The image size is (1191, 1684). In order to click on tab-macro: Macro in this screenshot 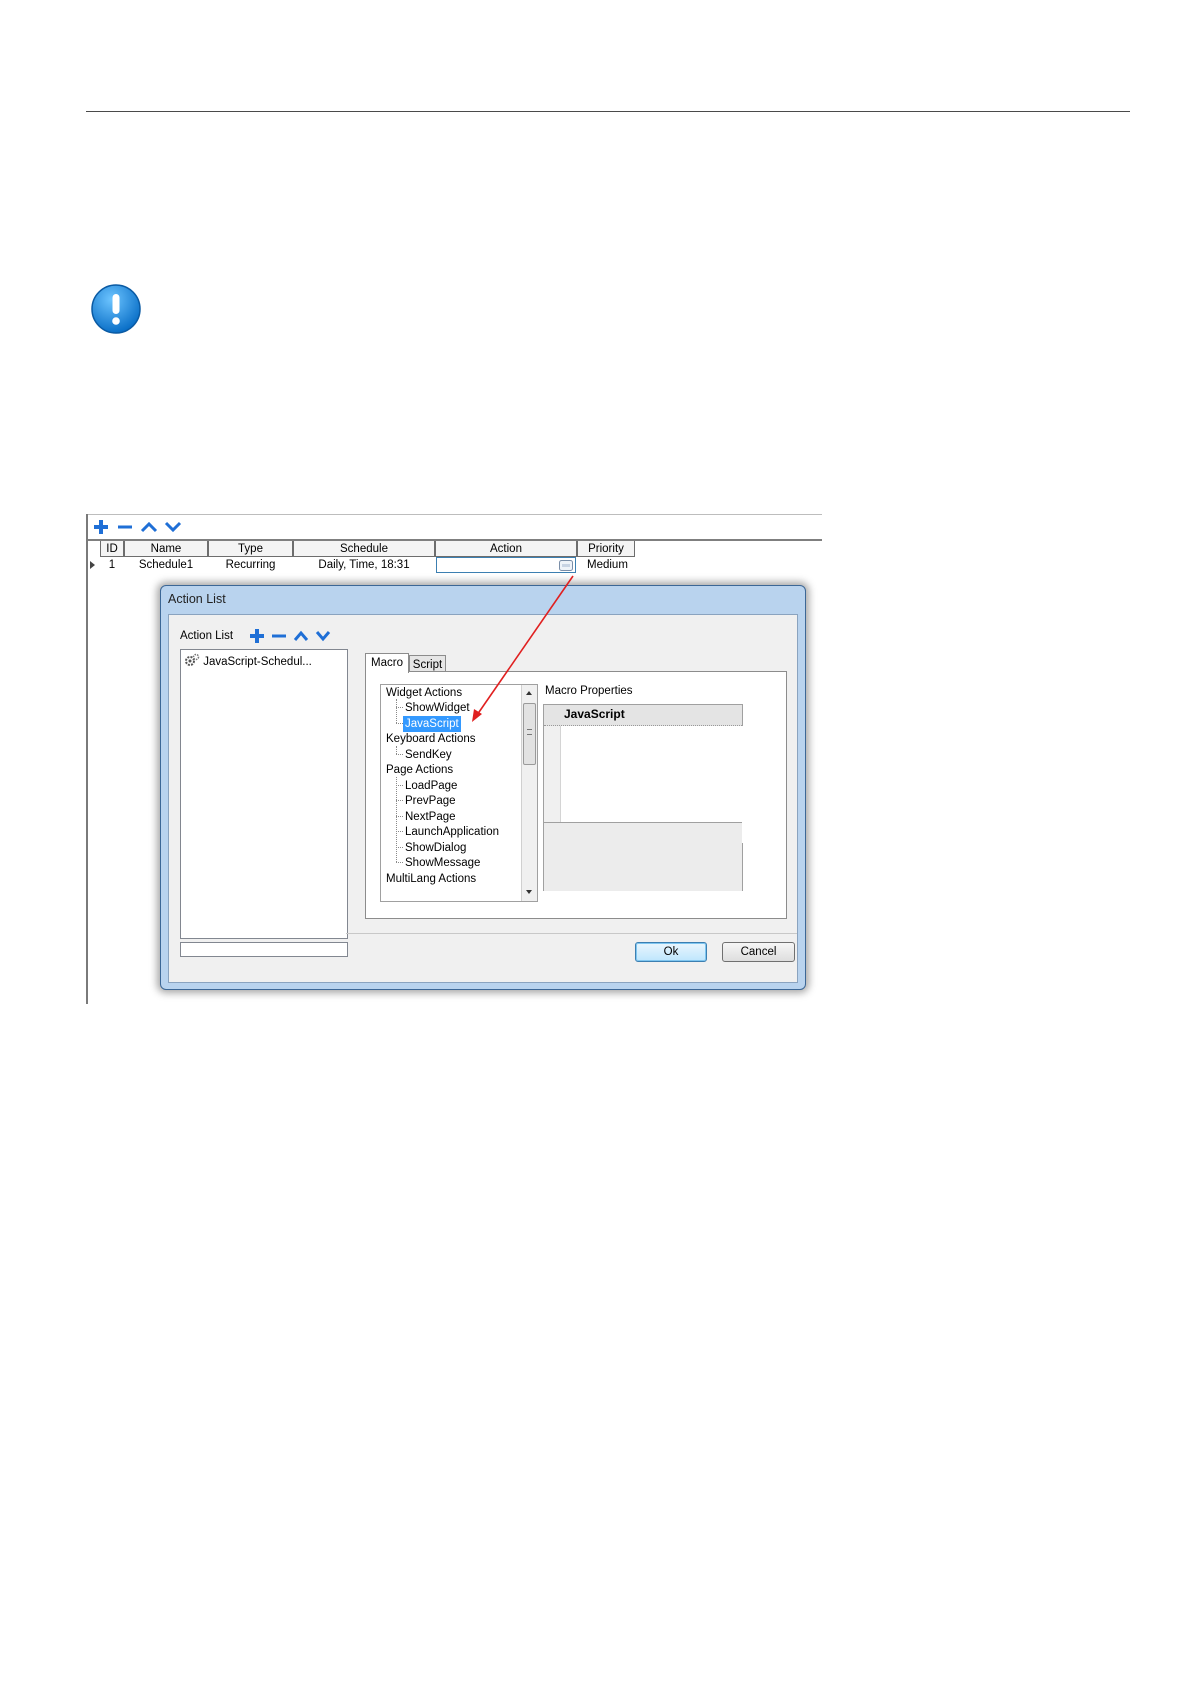, I will do `click(387, 663)`.